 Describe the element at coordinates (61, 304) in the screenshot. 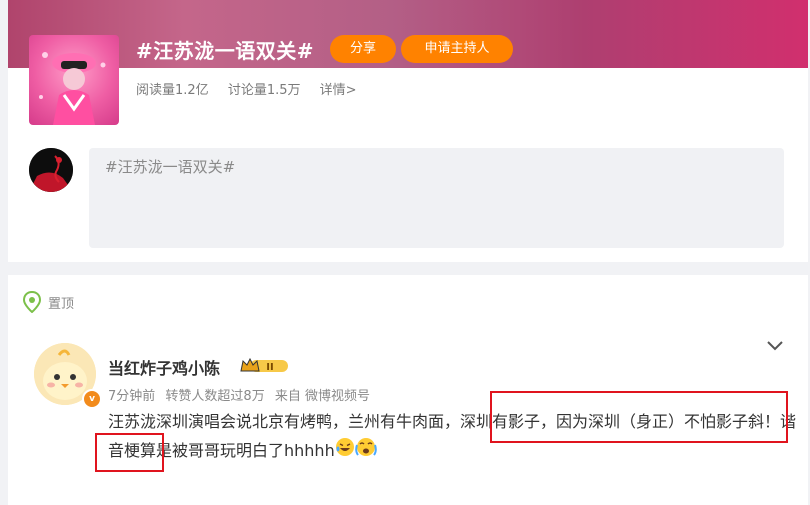

I see `pinned-label: 置顶` at that location.